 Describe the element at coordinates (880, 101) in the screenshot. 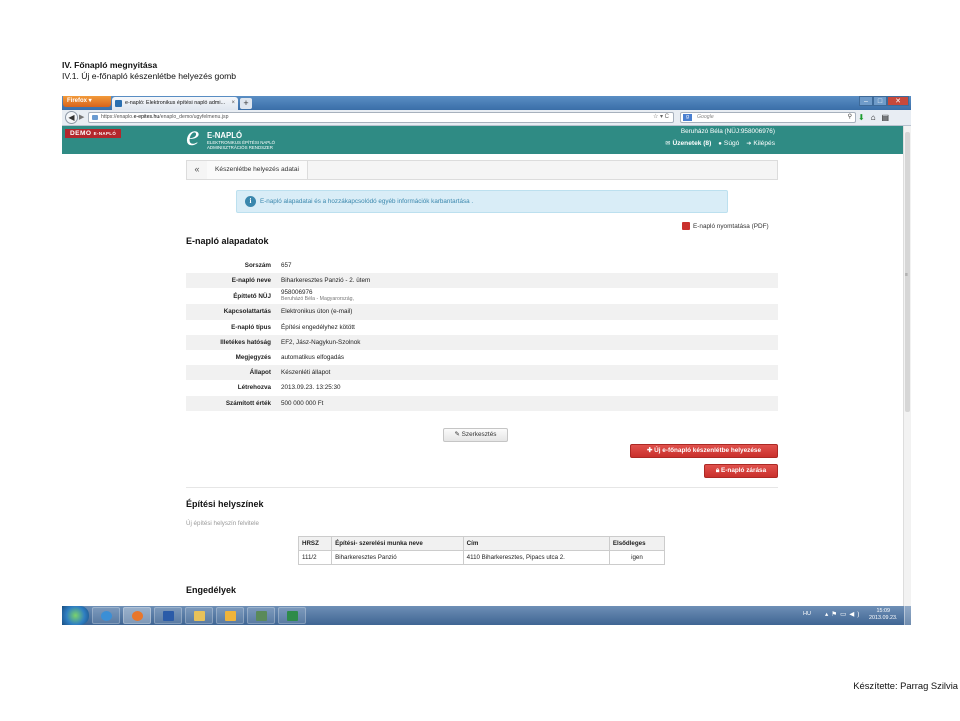

I see `maximize-icon: □` at that location.